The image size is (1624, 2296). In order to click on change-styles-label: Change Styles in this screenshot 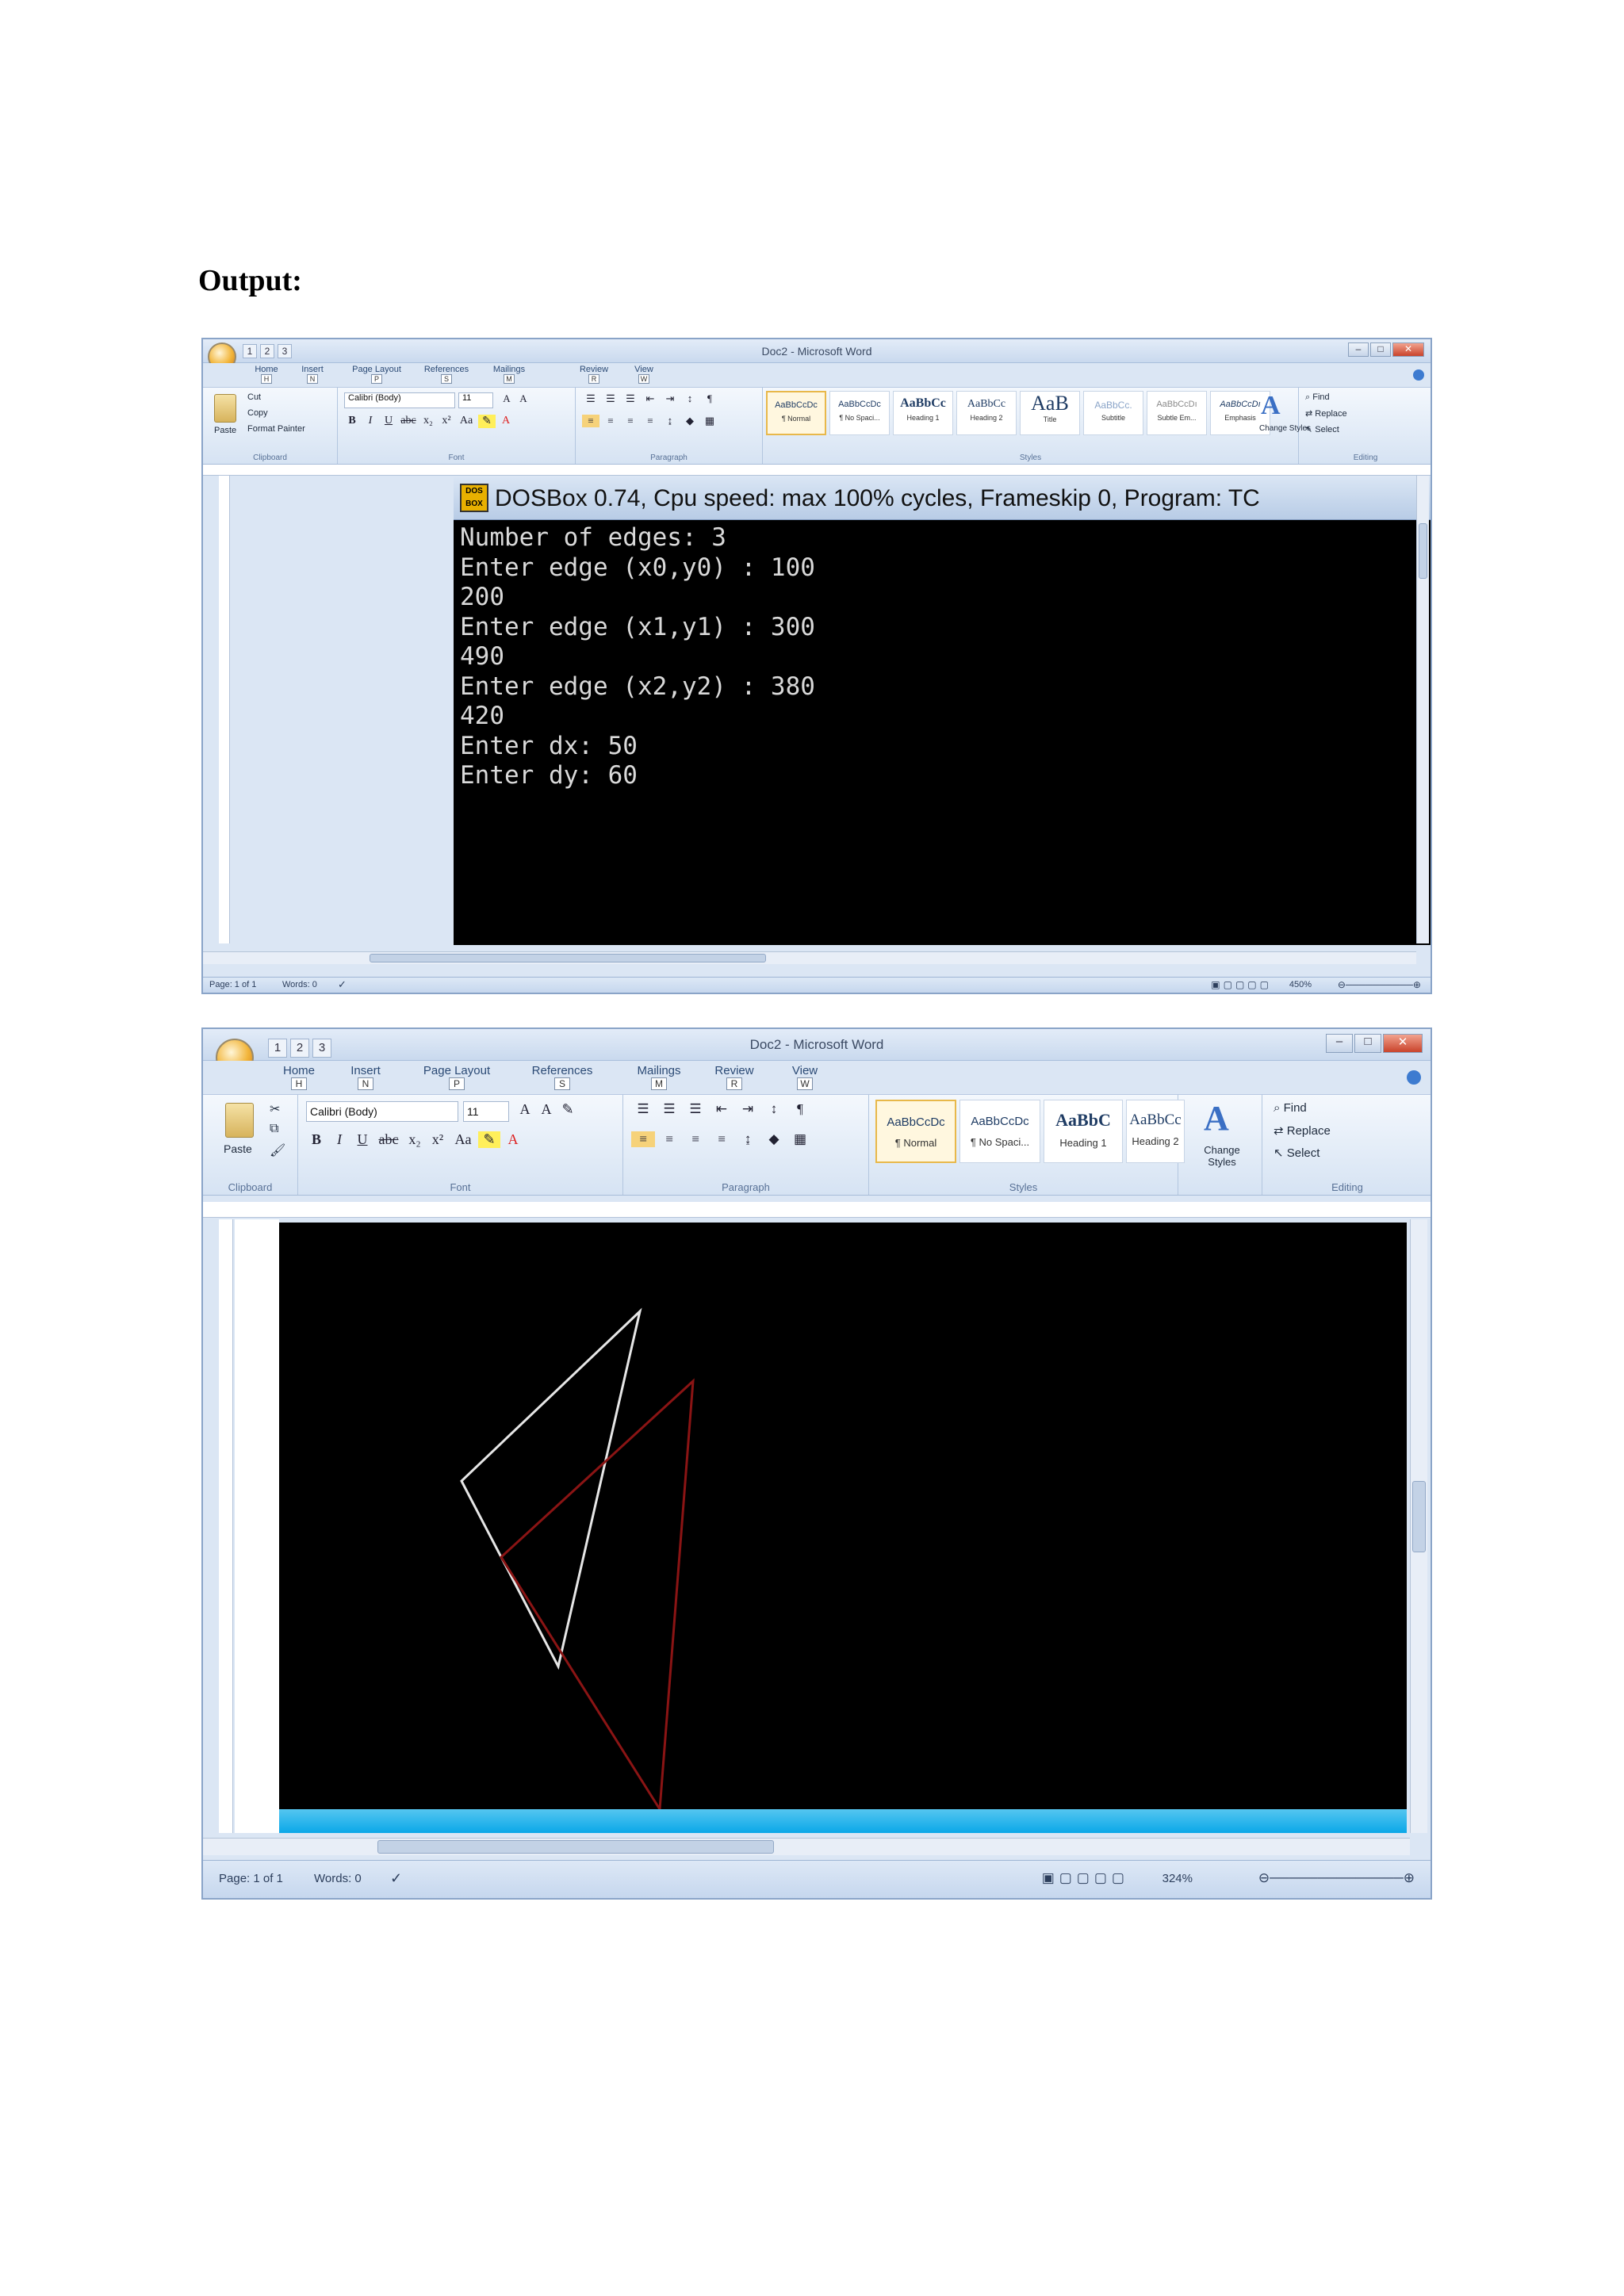, I will do `click(1222, 1156)`.